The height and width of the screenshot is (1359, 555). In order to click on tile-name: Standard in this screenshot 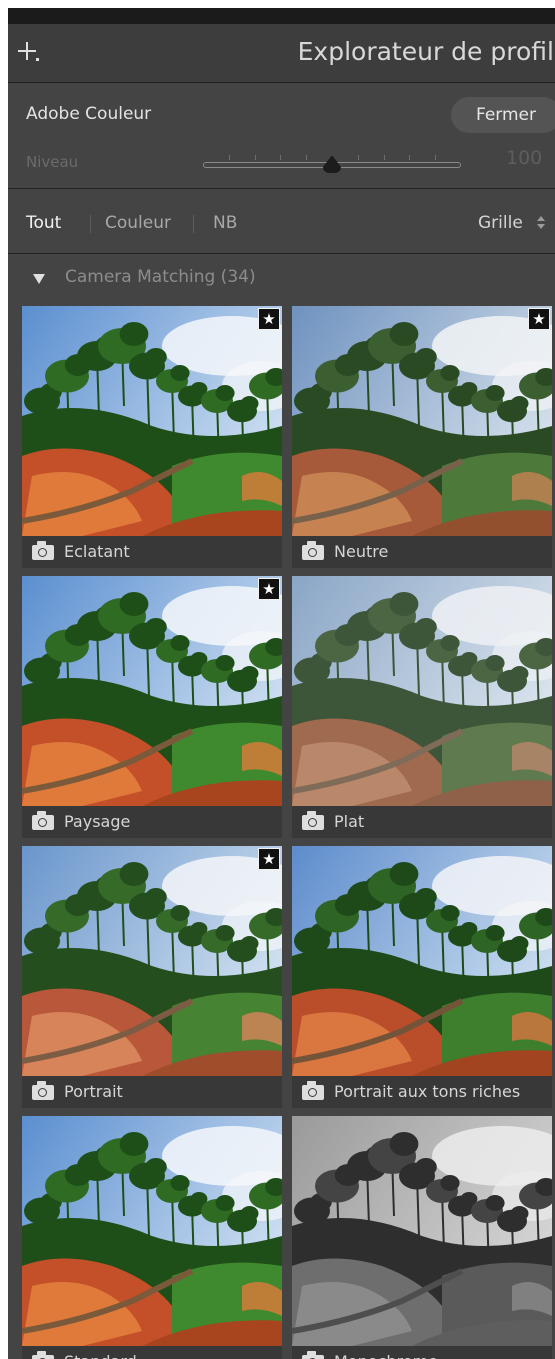, I will do `click(100, 1355)`.